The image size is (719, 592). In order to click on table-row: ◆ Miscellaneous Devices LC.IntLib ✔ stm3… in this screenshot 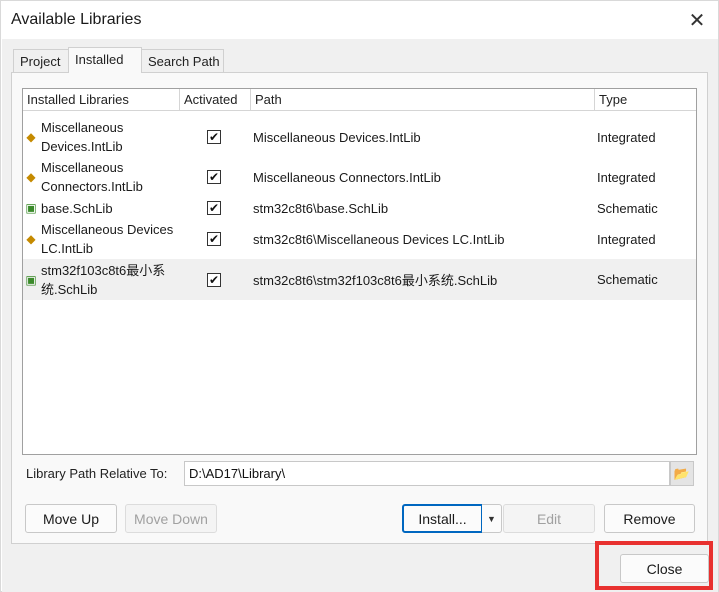, I will do `click(359, 239)`.